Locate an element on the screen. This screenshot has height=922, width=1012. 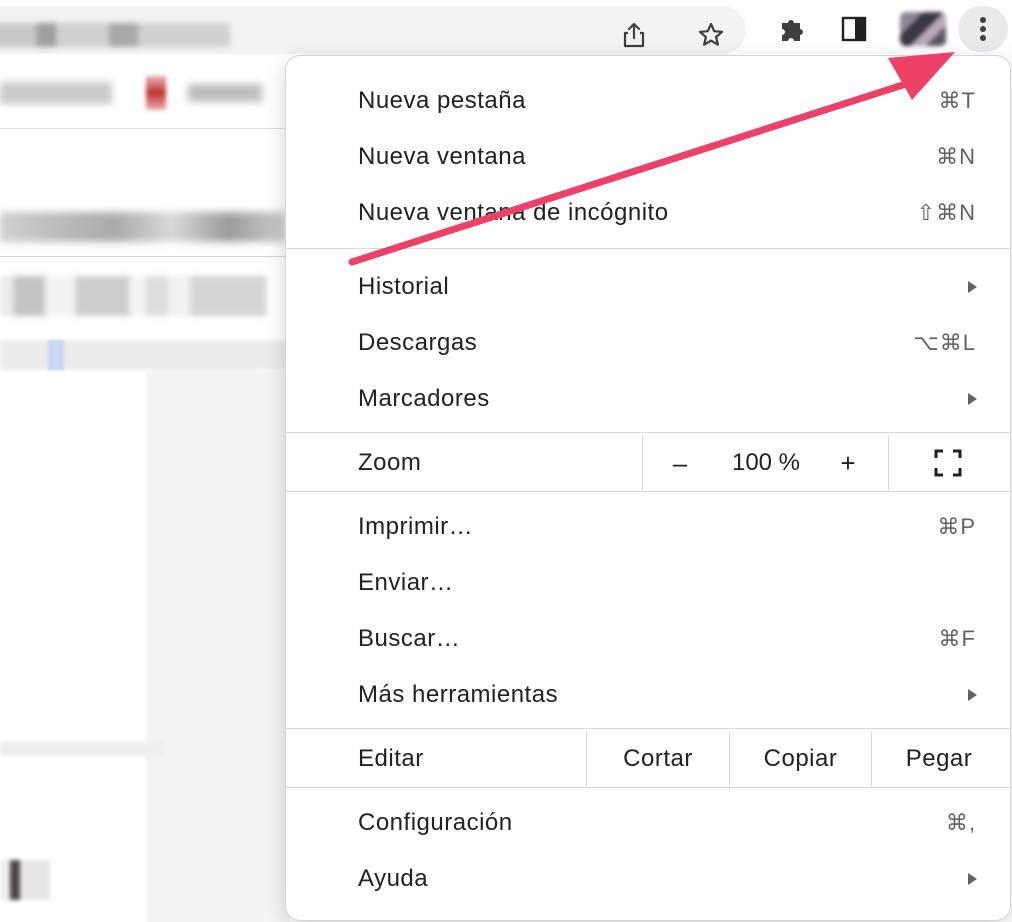
menu-item-label: Descargas is located at coordinates (418, 342).